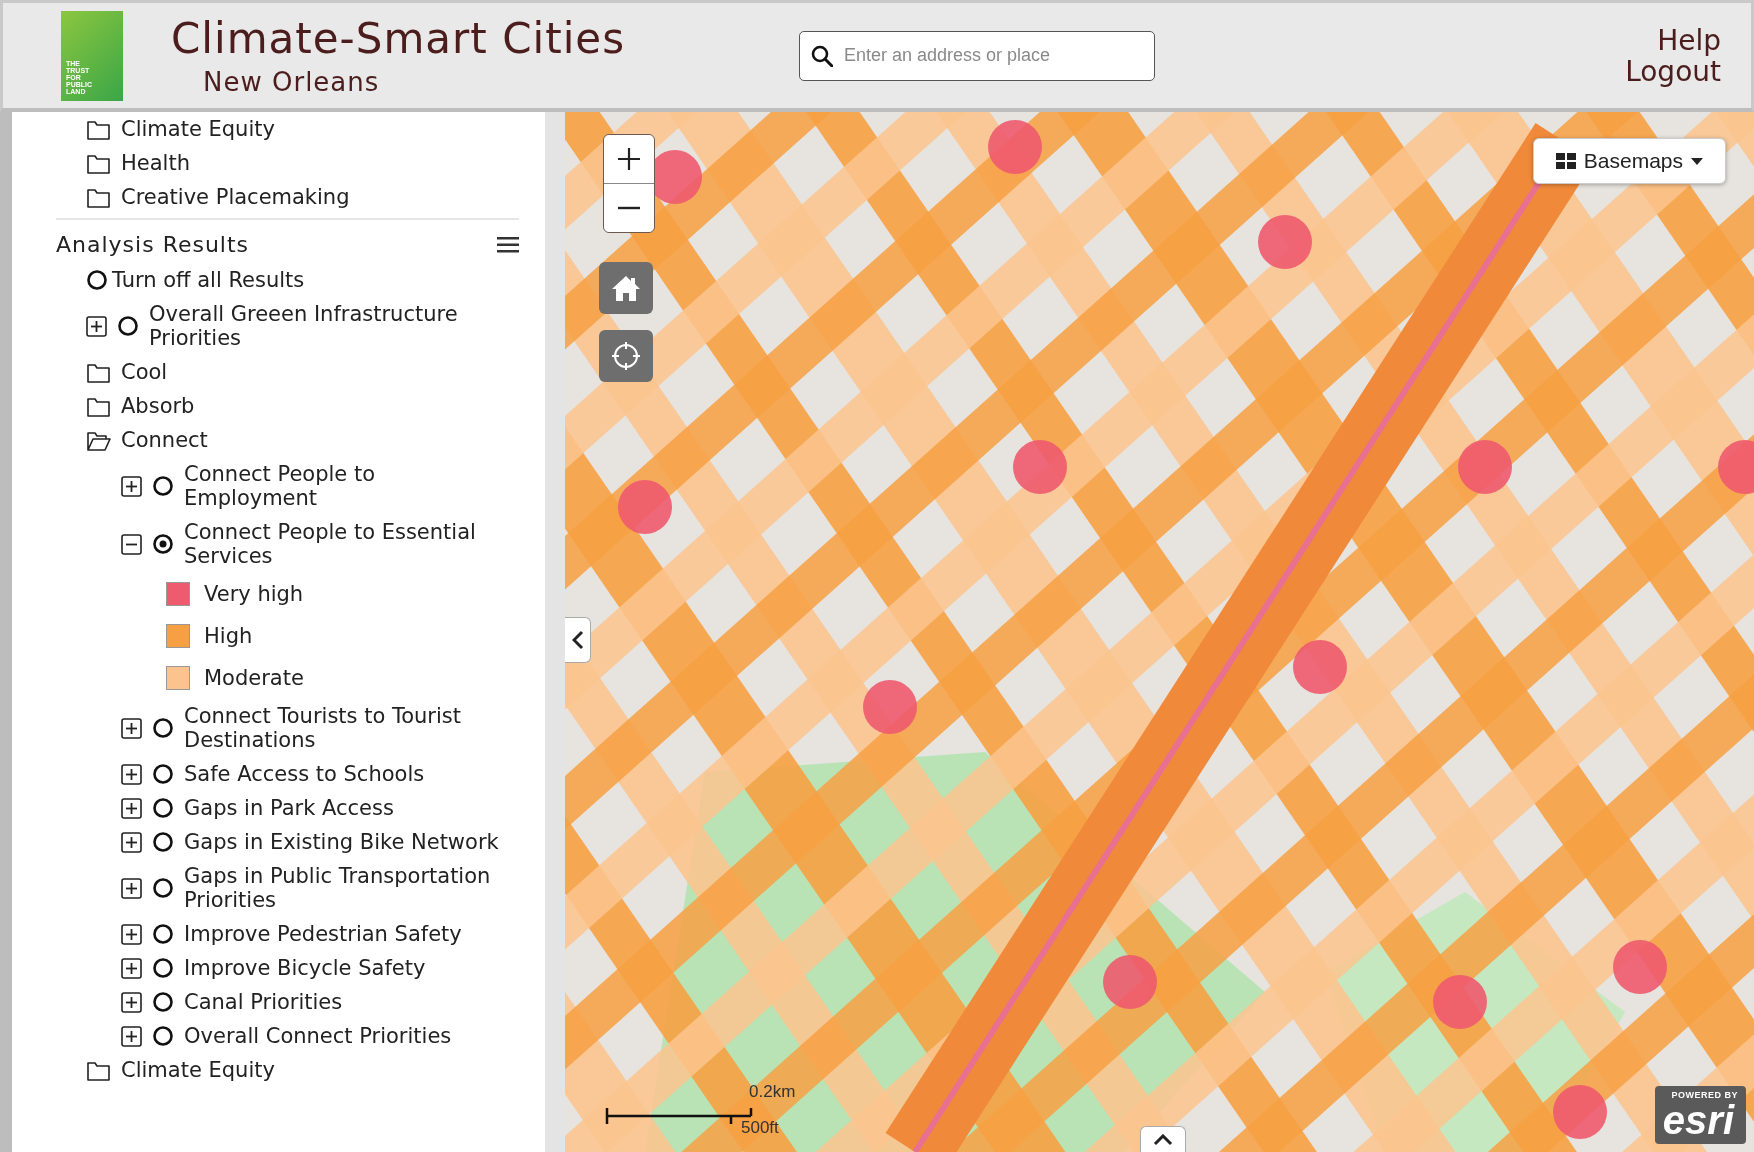  I want to click on layer-label: Overall Greeen Infrastructure Priorities, so click(314, 326).